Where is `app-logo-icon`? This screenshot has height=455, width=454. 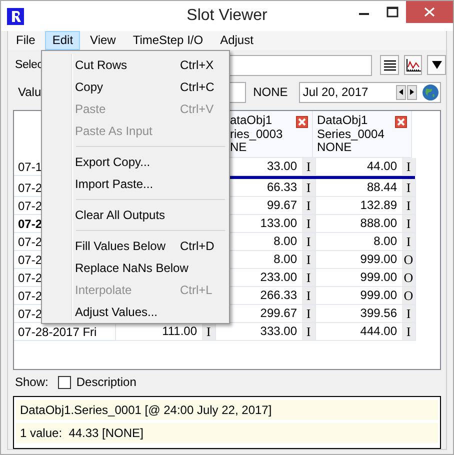
app-logo-icon is located at coordinates (15, 16).